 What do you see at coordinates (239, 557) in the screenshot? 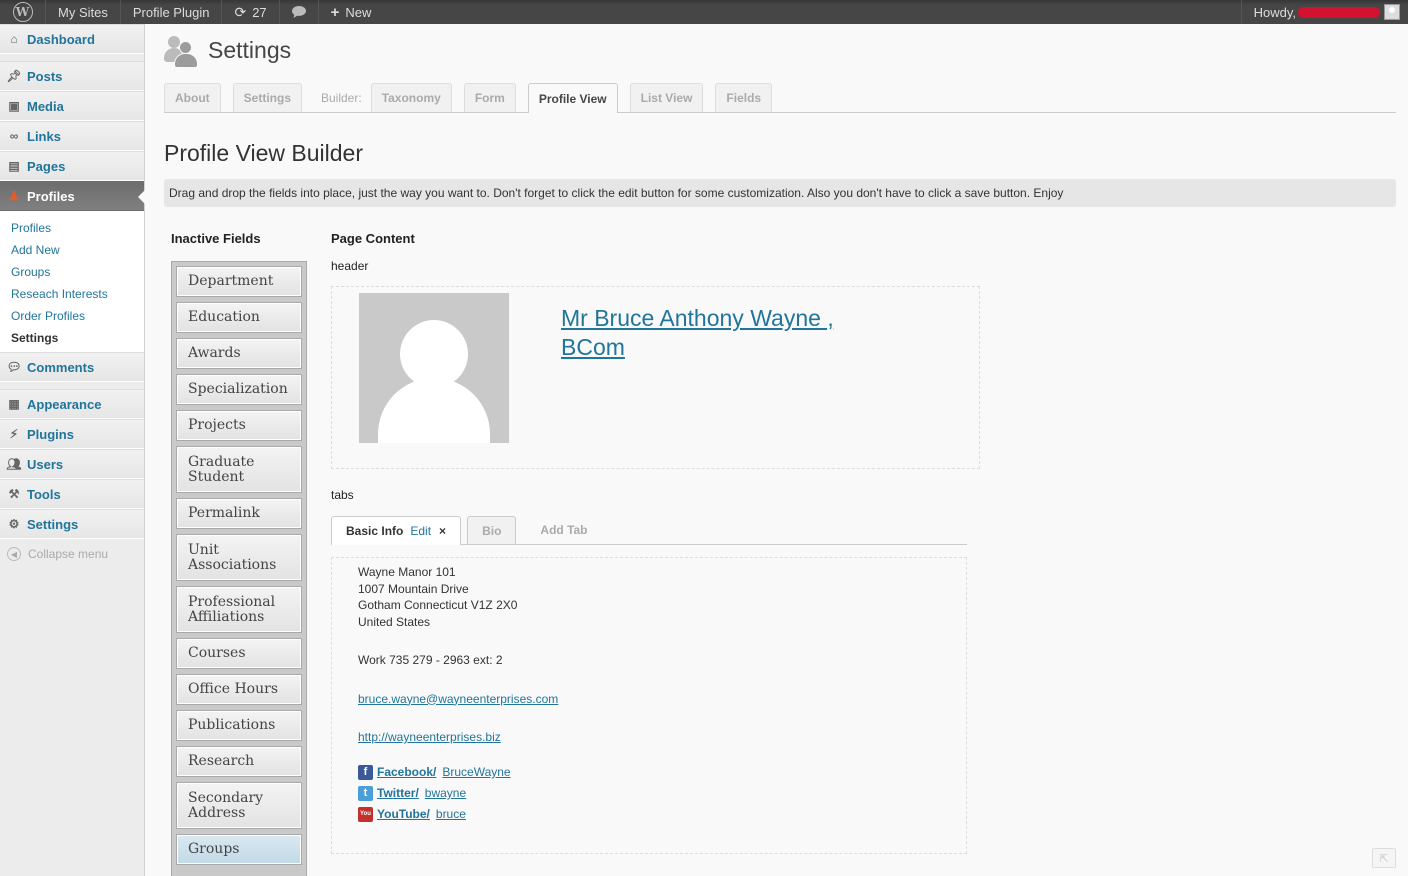
I see `draggable-field-unit-associations: Unit Associations` at bounding box center [239, 557].